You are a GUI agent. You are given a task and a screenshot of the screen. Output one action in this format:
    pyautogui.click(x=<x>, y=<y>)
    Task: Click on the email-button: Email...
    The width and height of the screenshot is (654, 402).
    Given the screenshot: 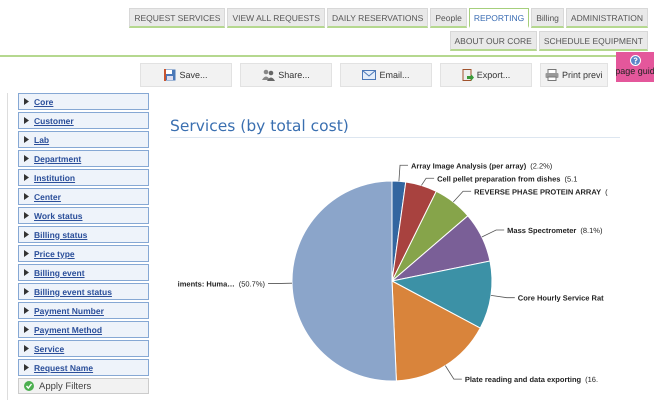 What is the action you would take?
    pyautogui.click(x=386, y=75)
    